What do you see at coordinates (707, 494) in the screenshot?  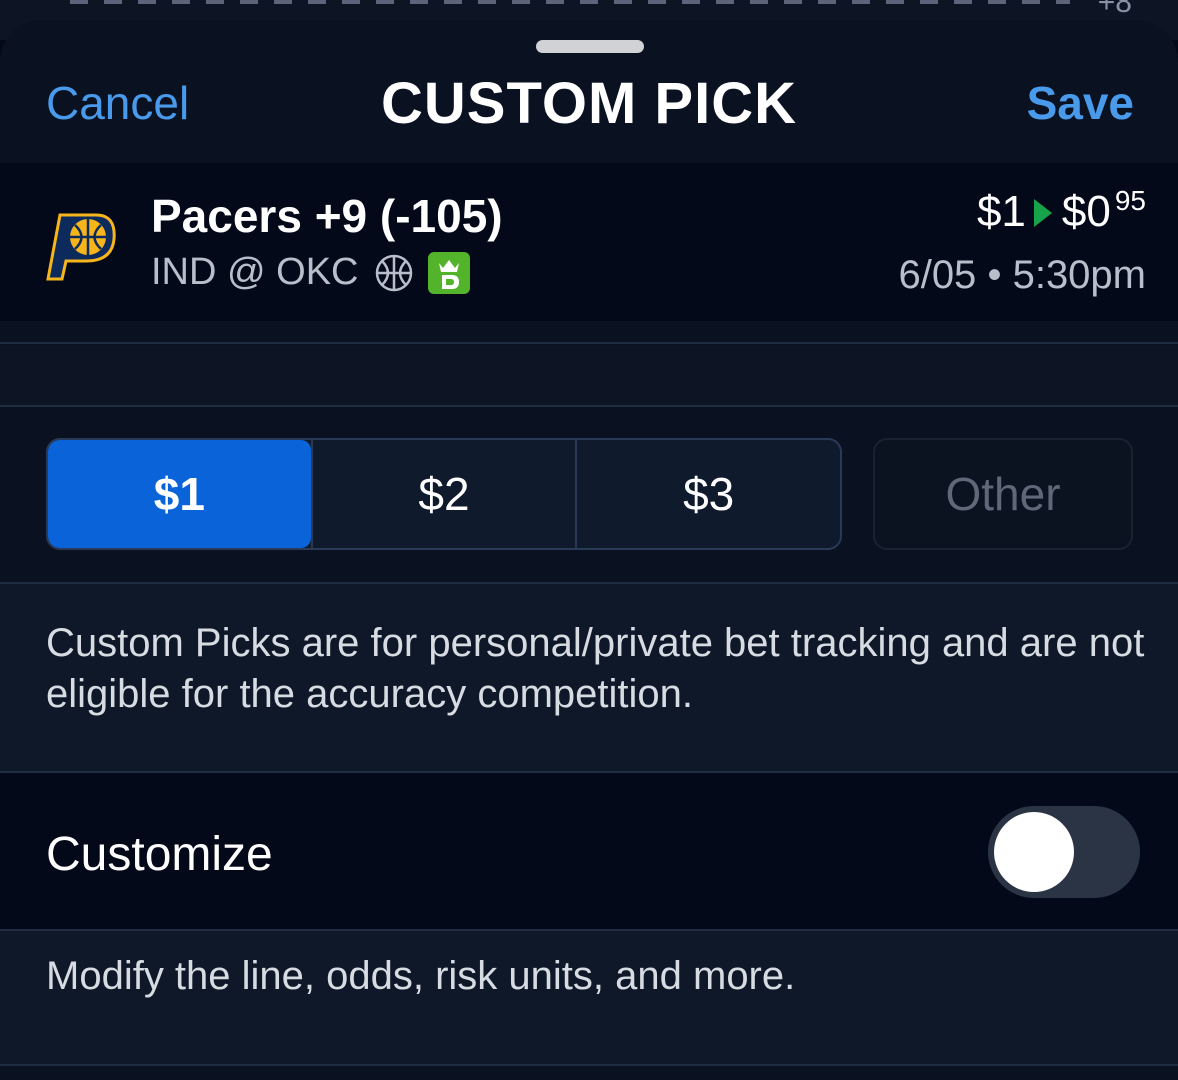 I see `amount-option-3: $3` at bounding box center [707, 494].